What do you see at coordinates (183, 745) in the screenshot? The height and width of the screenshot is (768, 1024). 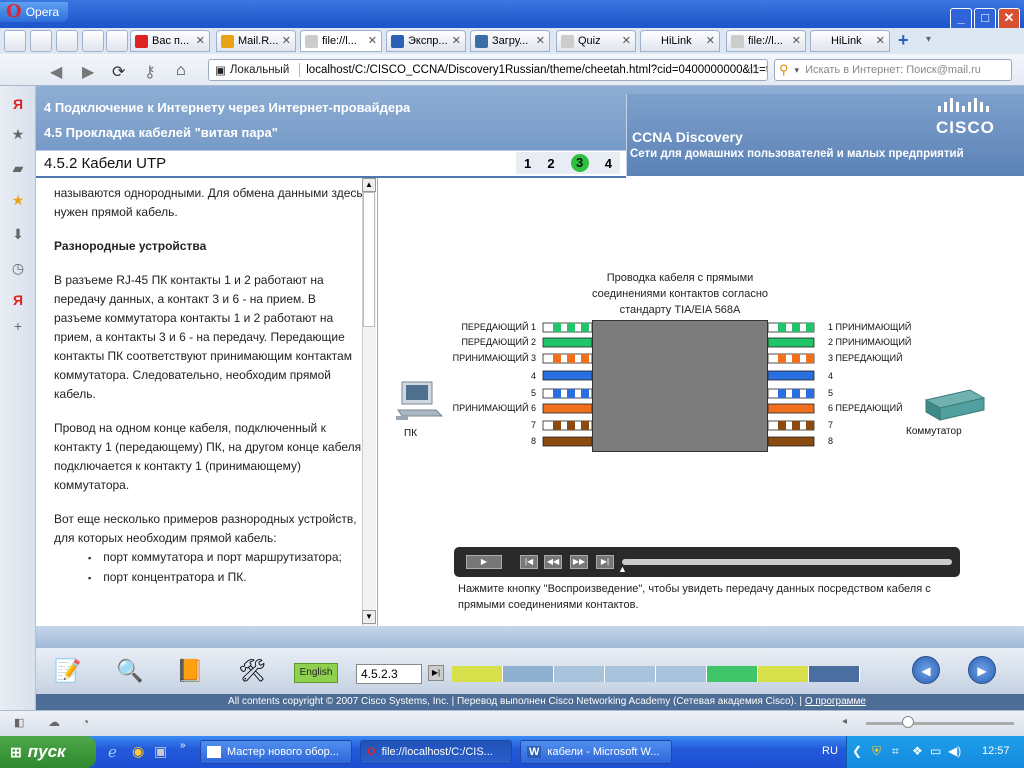 I see `more-icon: »` at bounding box center [183, 745].